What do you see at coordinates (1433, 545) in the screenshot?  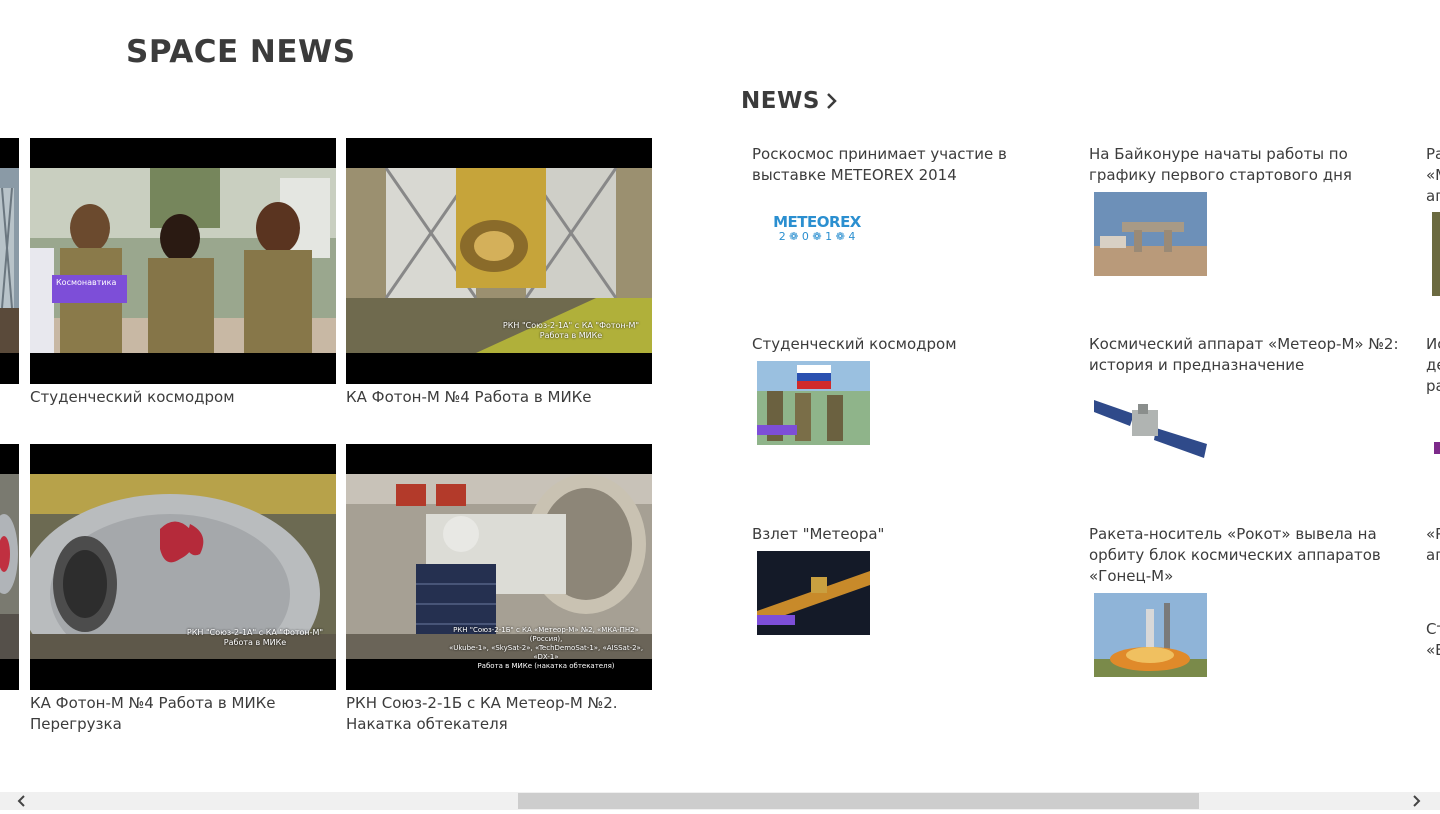 I see `news-item-partial-title: «Р ап` at bounding box center [1433, 545].